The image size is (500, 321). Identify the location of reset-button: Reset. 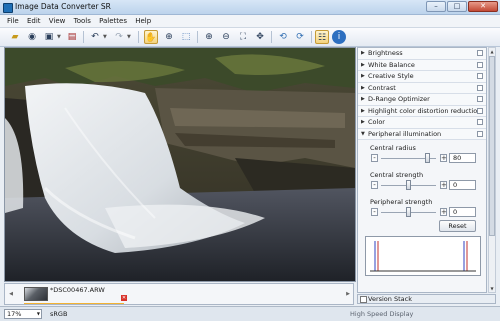
(457, 226).